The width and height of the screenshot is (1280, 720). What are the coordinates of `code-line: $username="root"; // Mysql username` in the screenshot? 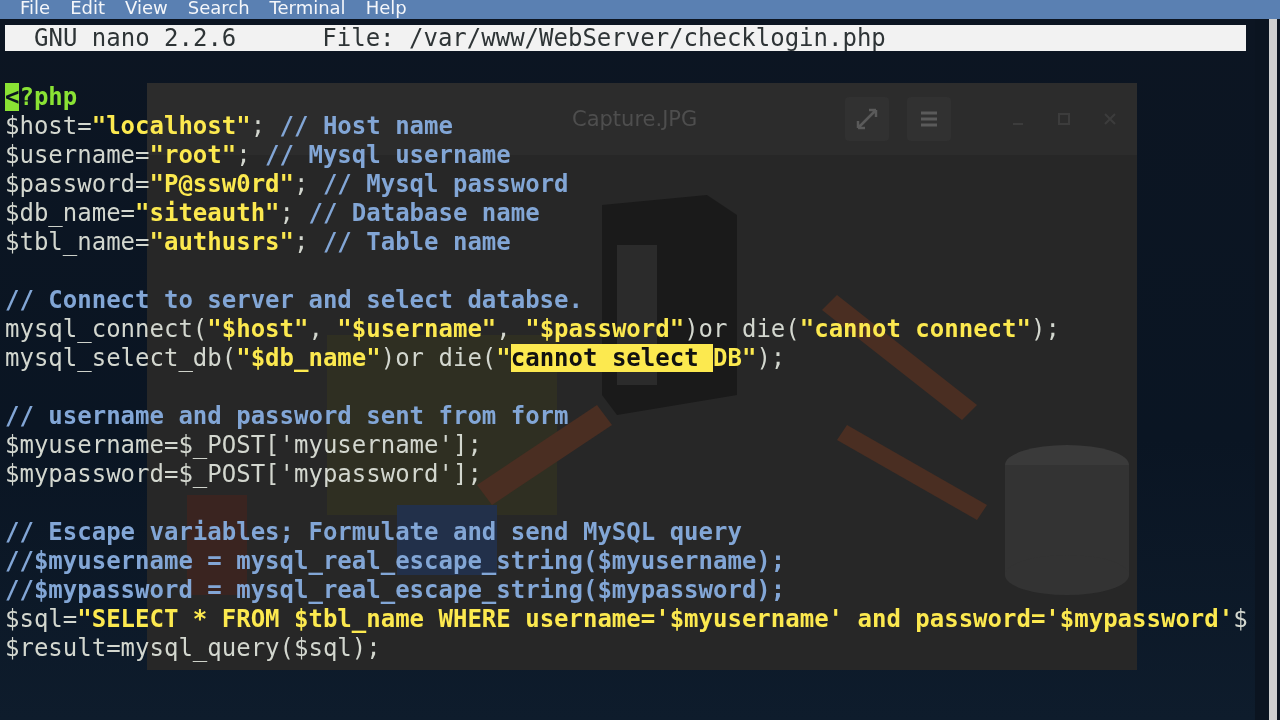 It's located at (258, 155).